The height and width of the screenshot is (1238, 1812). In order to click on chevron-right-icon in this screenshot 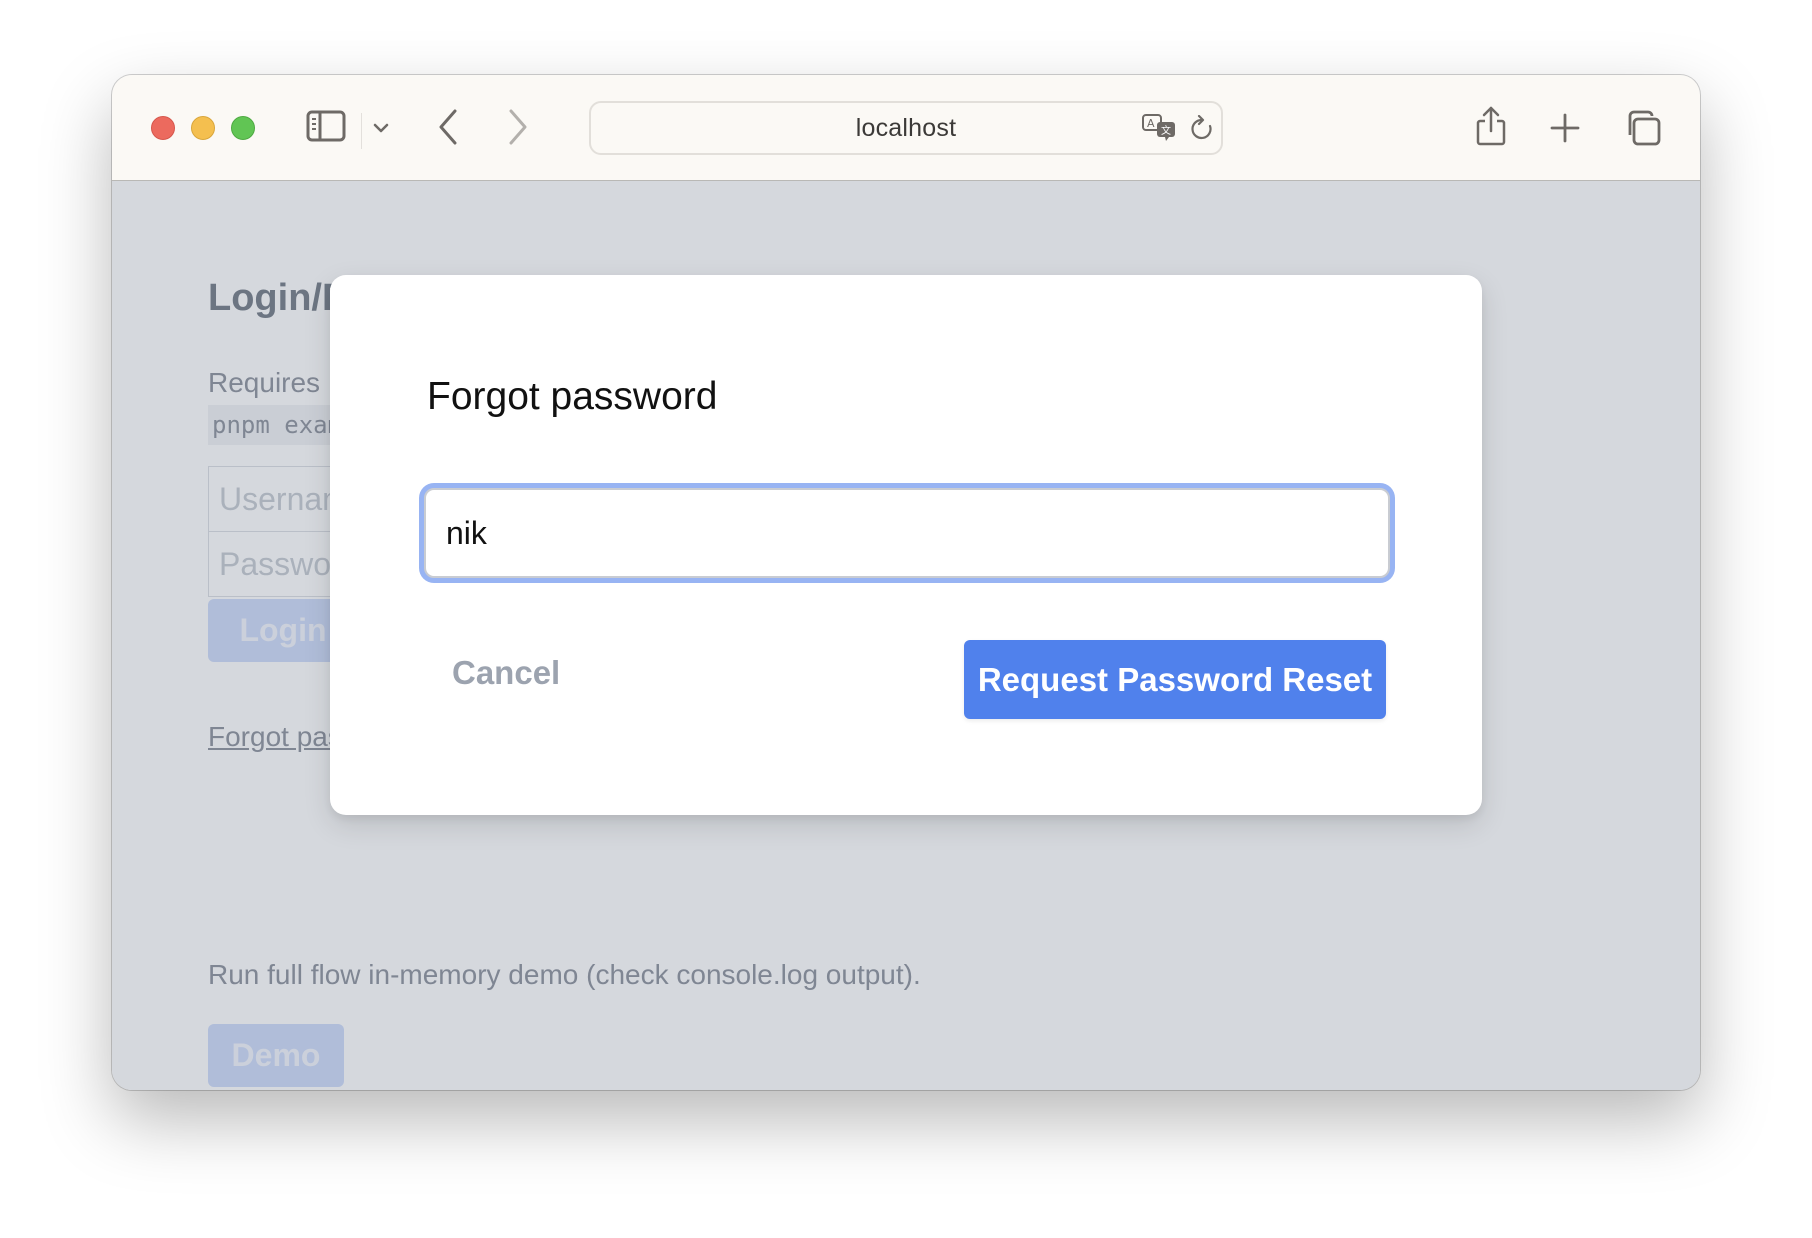, I will do `click(518, 127)`.